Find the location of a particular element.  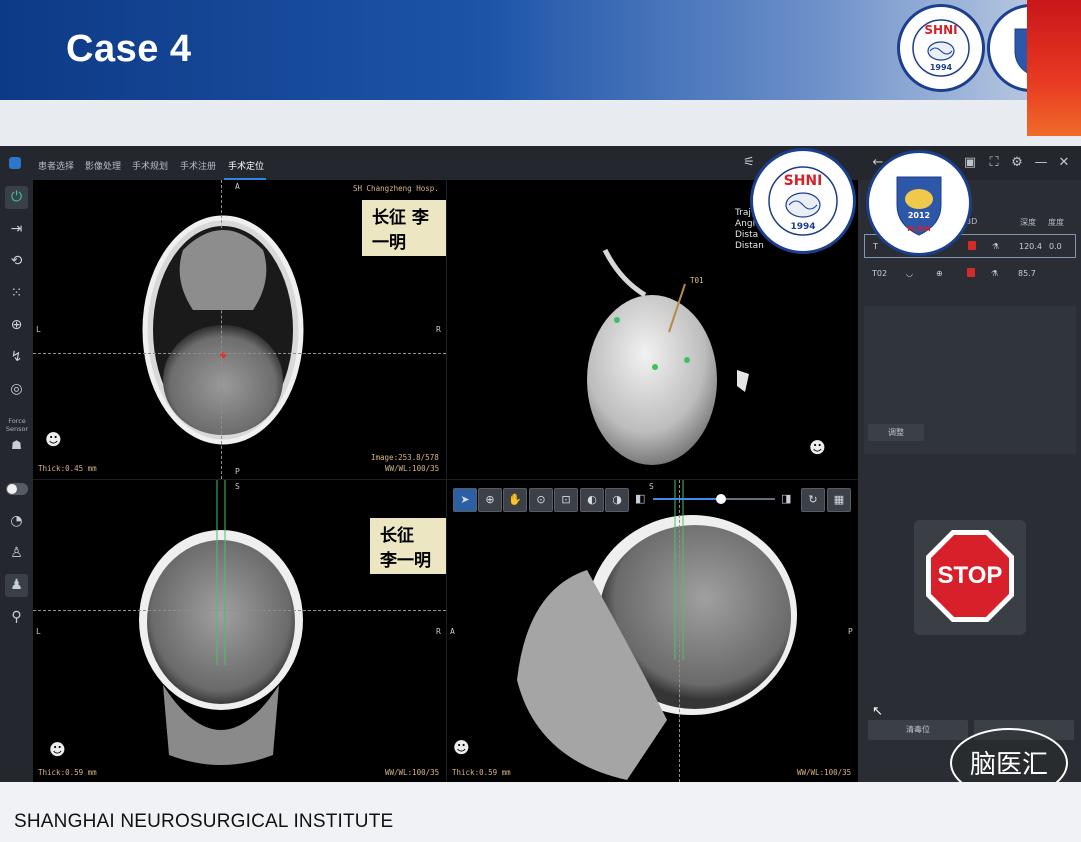

orient-top: A is located at coordinates (237, 186).